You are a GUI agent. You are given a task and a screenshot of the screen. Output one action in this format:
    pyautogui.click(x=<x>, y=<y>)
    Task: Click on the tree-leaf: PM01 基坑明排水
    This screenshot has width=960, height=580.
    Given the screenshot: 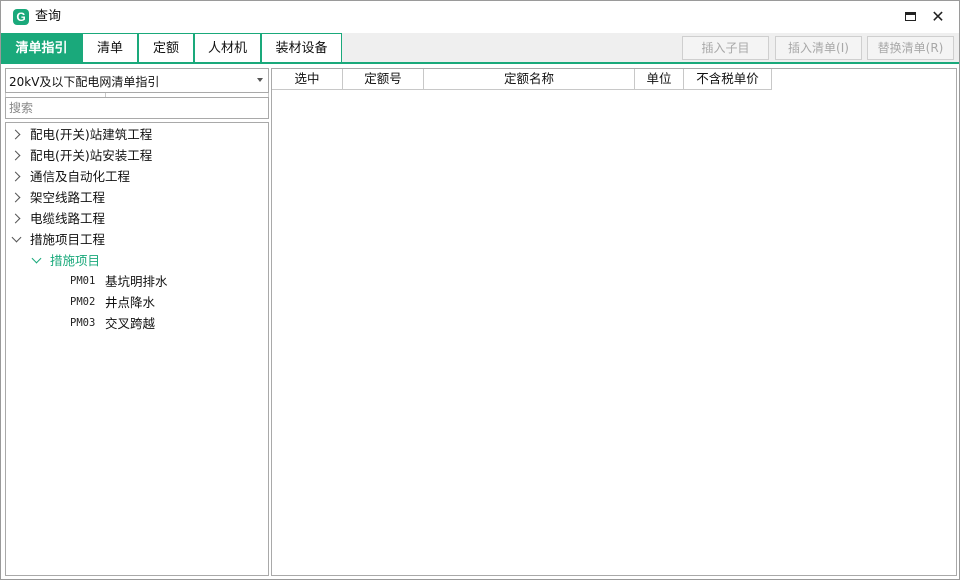 What is the action you would take?
    pyautogui.click(x=137, y=281)
    